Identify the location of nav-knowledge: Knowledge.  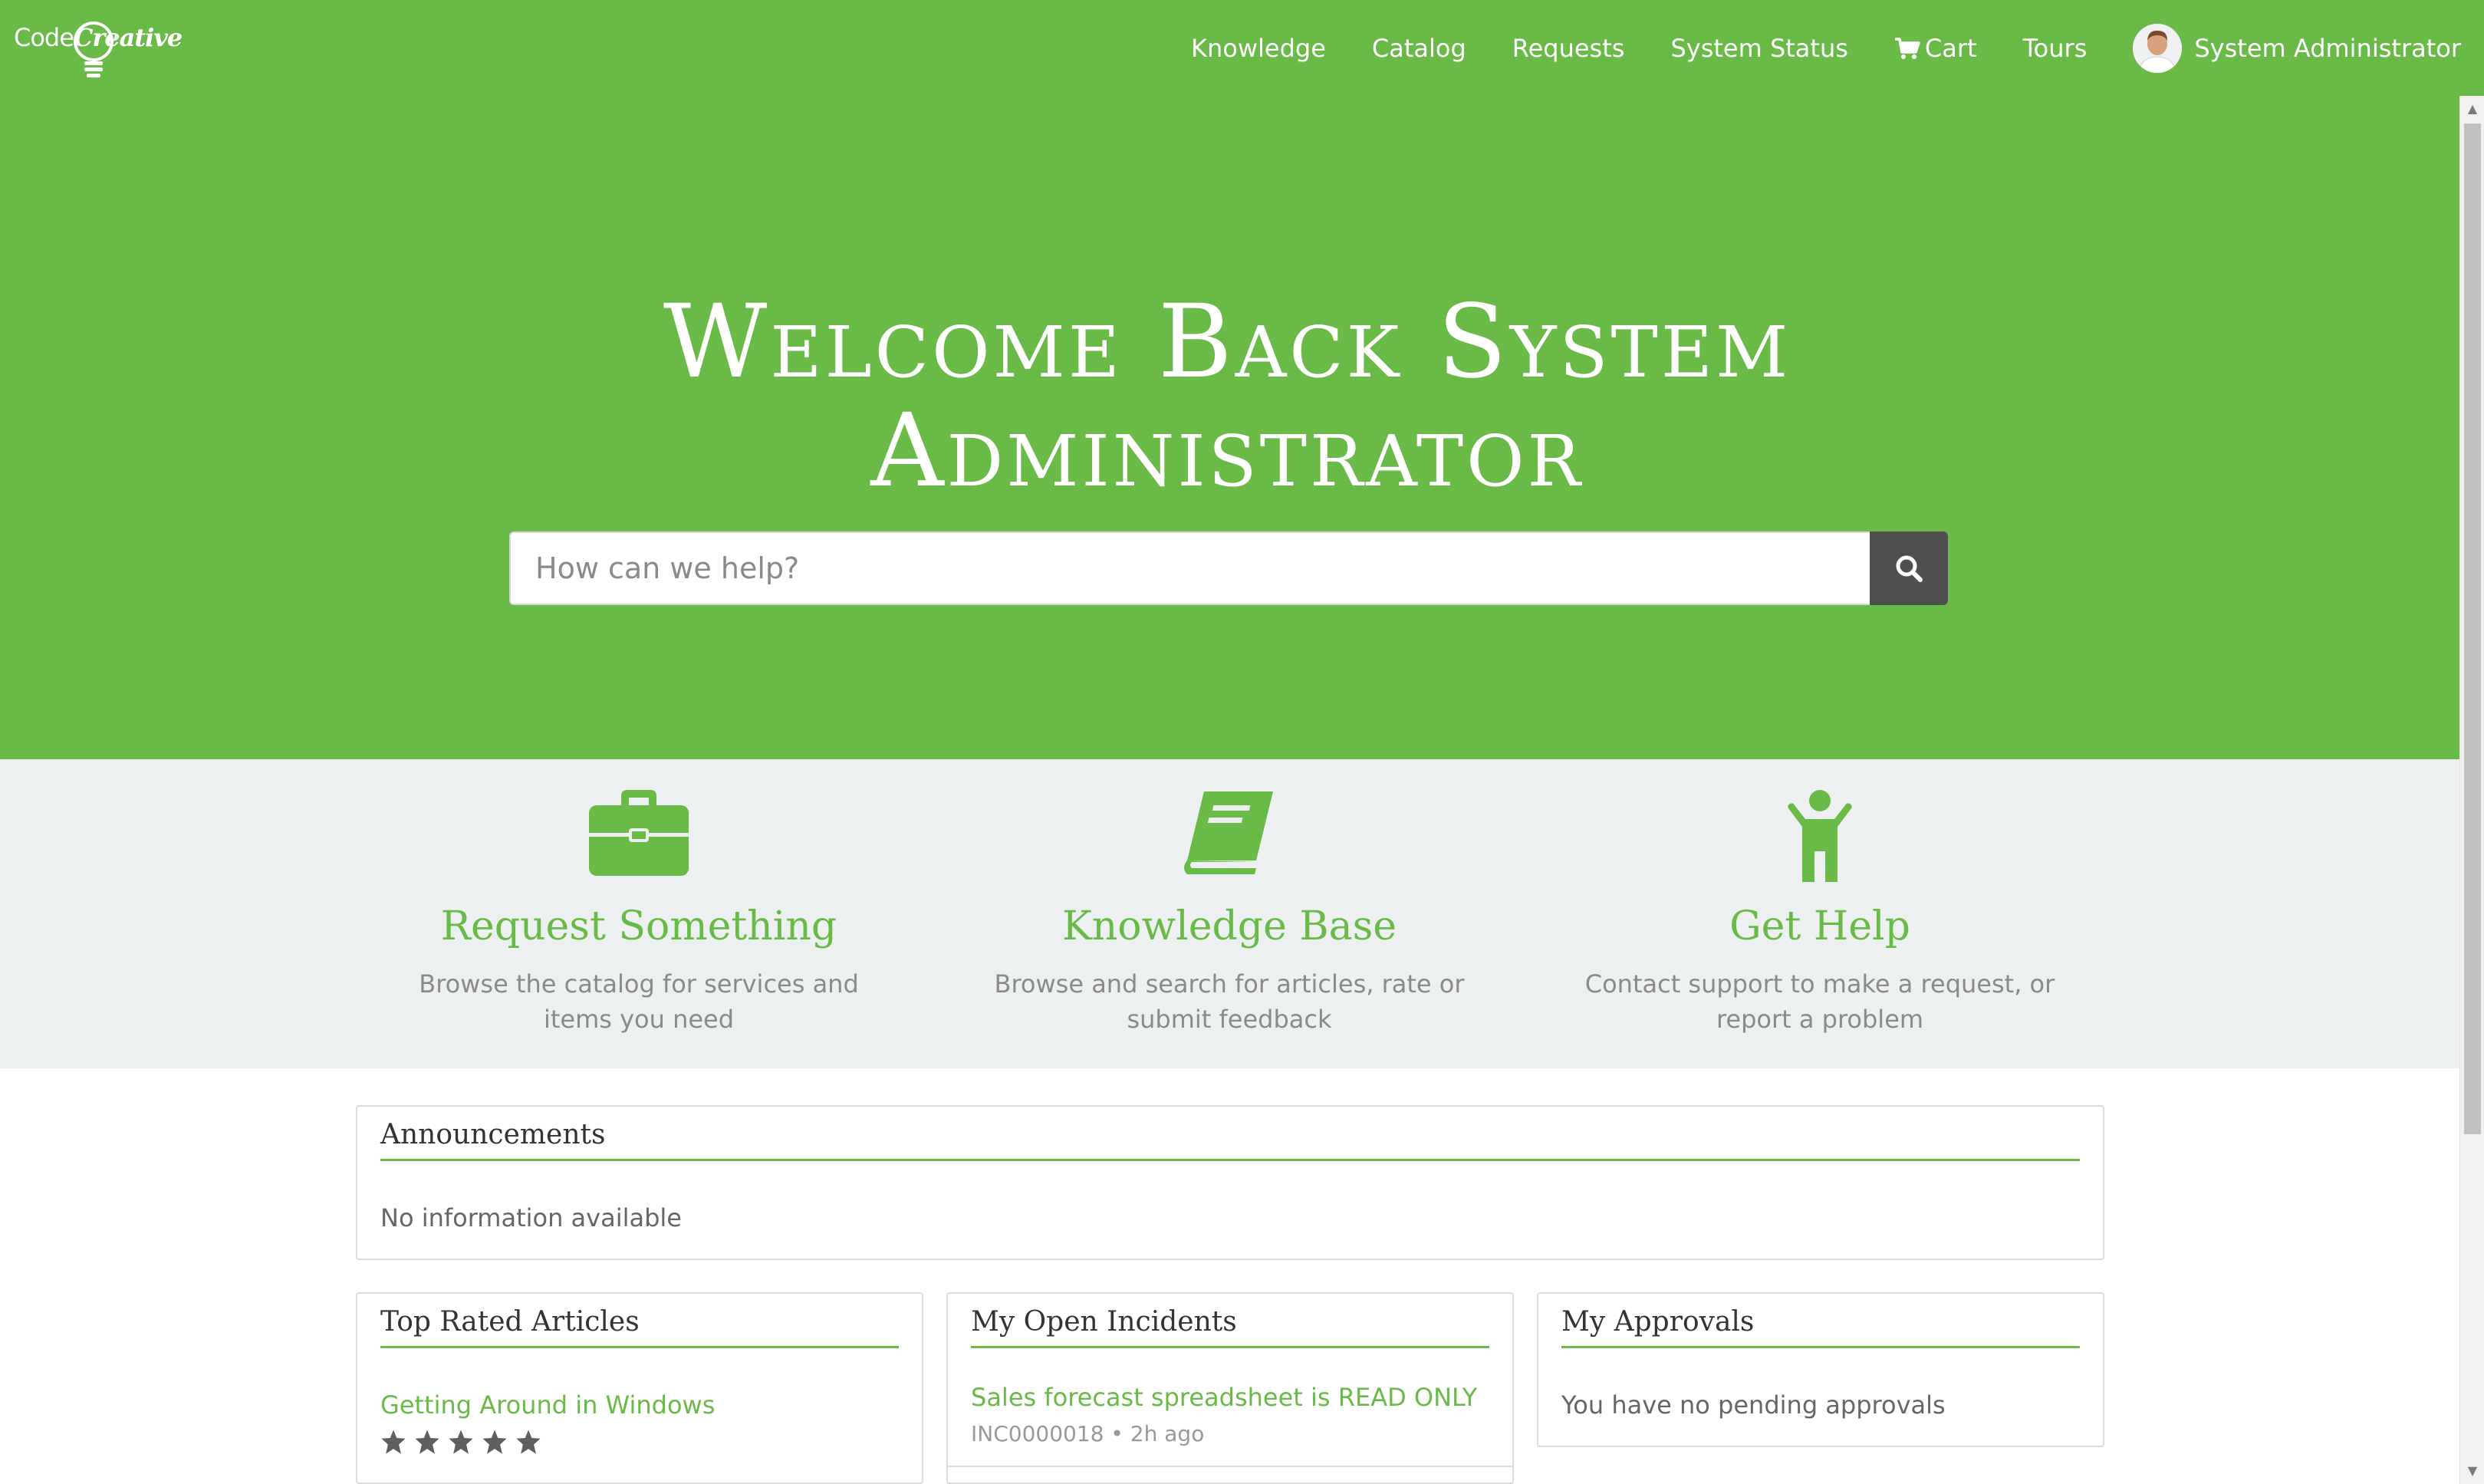
(1258, 48).